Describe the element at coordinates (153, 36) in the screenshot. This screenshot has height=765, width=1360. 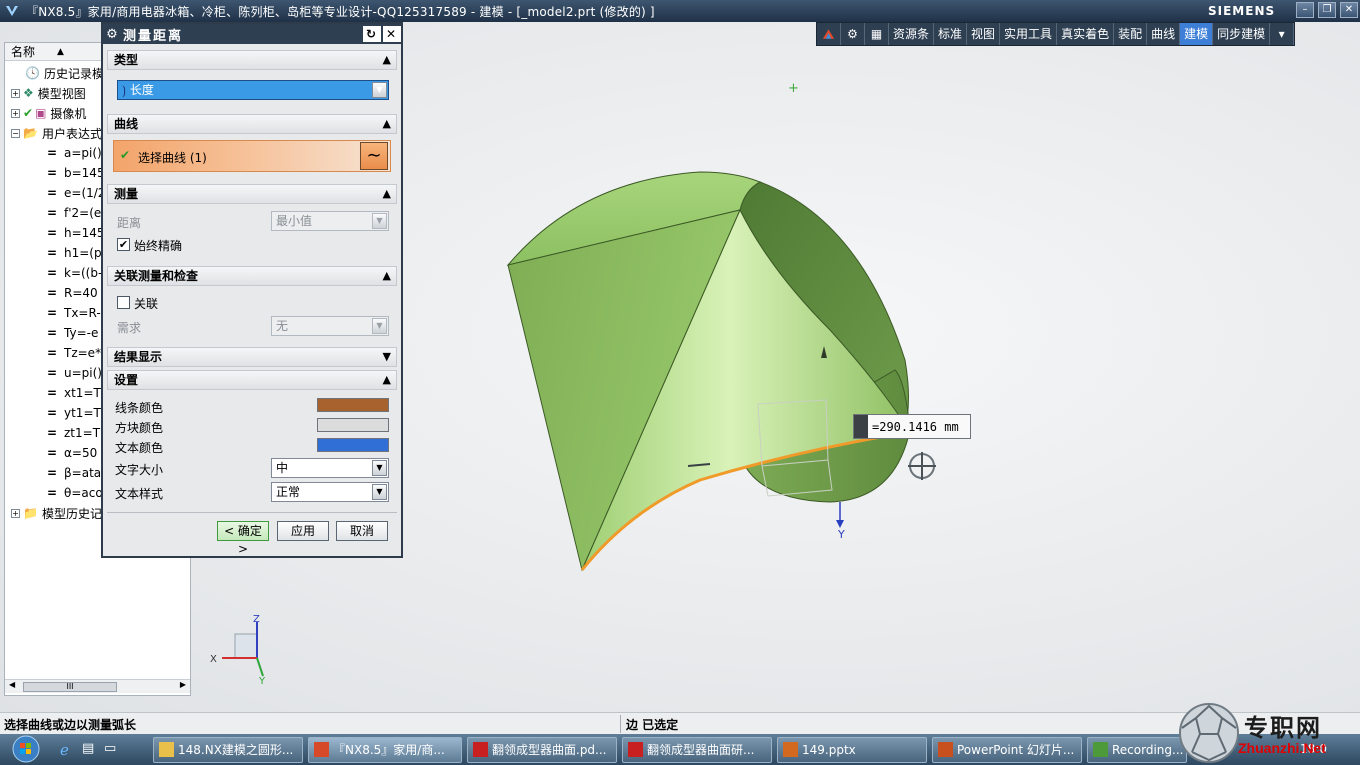
I see `dialog-title: 测量距离` at that location.